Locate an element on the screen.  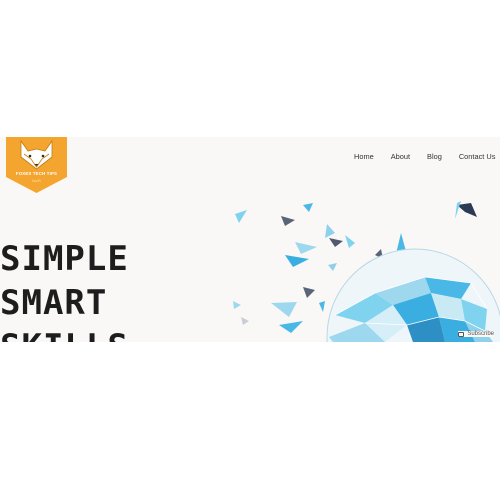
hero-line-2: SMART is located at coordinates (54, 303).